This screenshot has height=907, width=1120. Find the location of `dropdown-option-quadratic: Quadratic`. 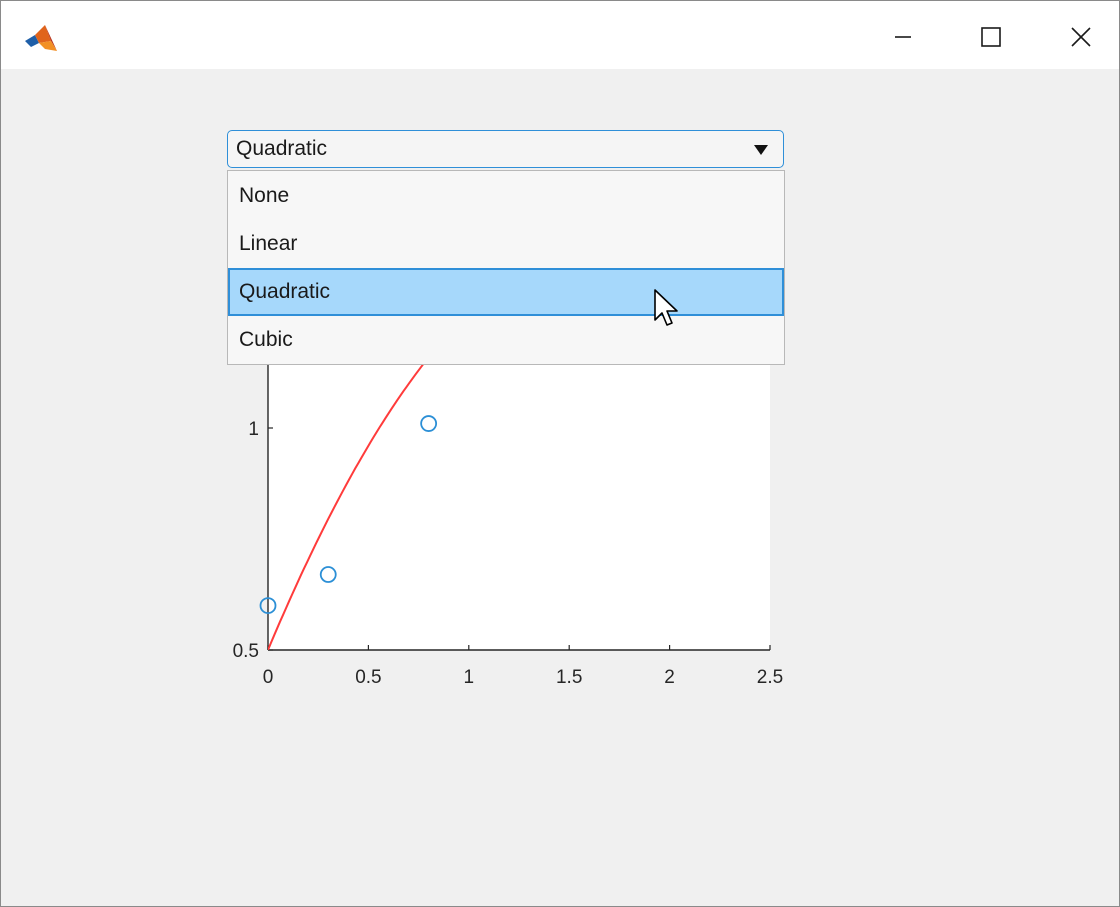

dropdown-option-quadratic: Quadratic is located at coordinates (506, 292).